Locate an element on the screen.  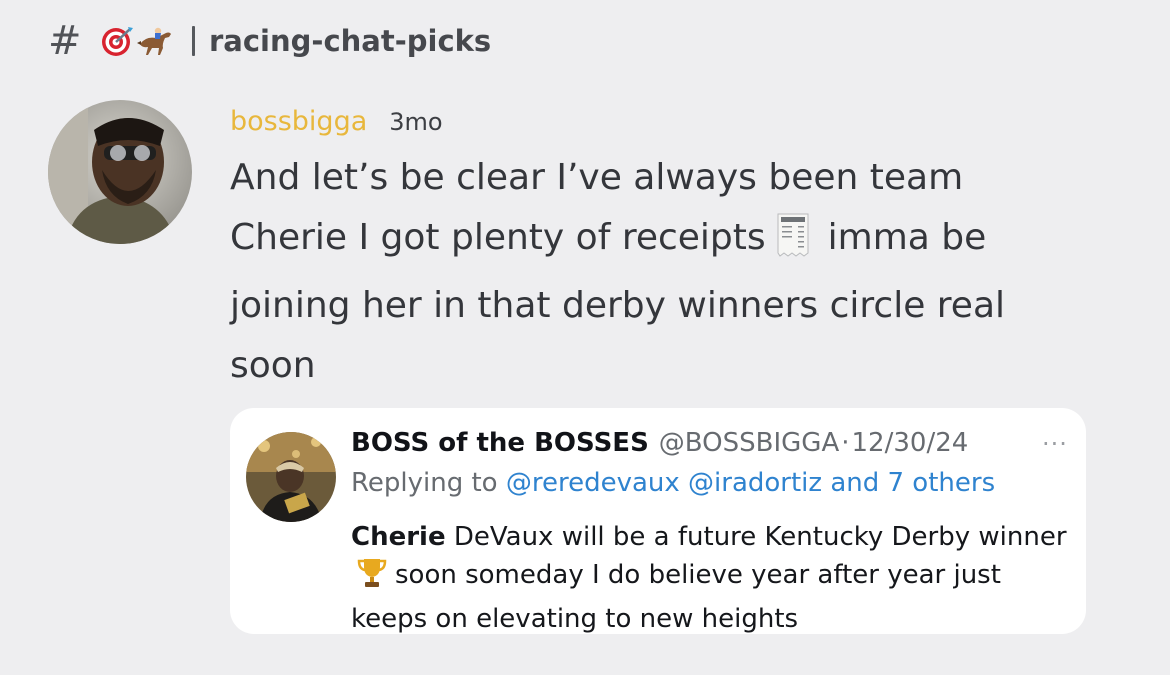
user-avatar is located at coordinates (120, 172).